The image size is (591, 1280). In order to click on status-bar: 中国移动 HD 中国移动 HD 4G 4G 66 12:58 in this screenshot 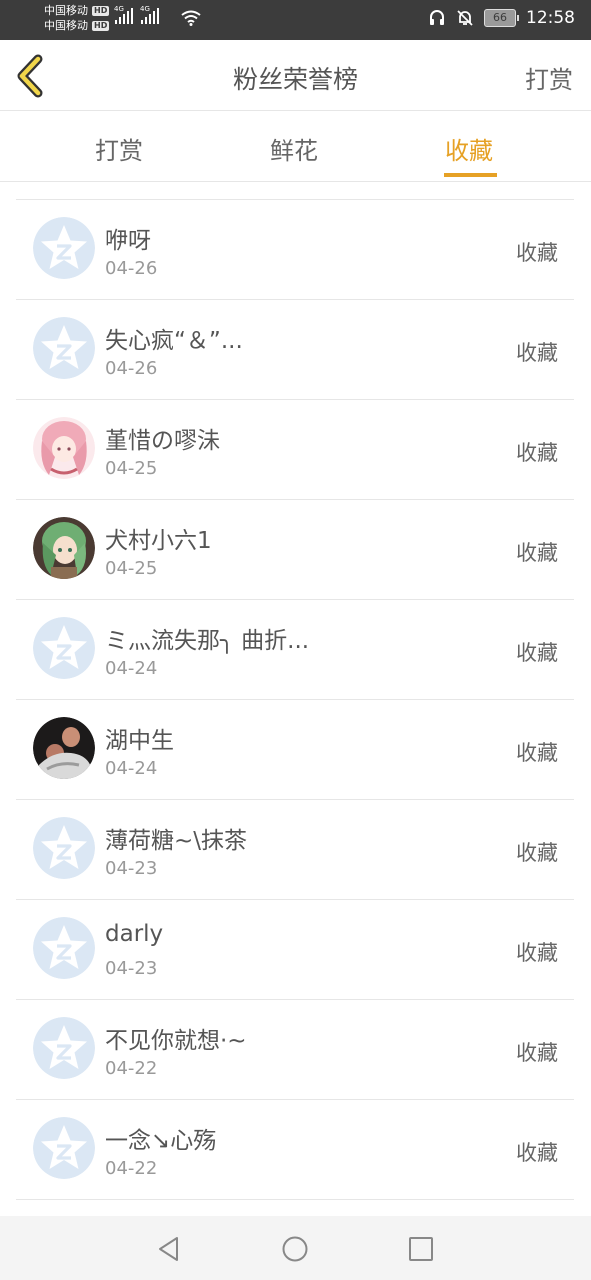, I will do `click(295, 20)`.